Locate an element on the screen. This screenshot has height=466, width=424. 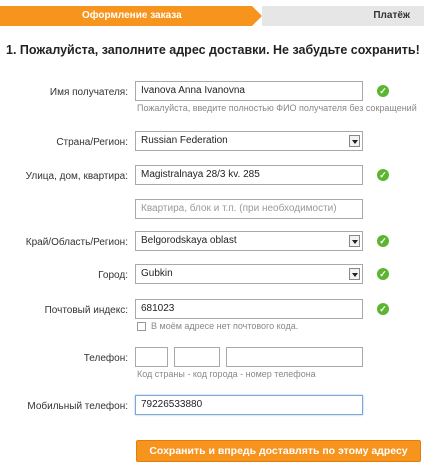
region-label: Край/Область/Регион: is located at coordinates (76, 242).